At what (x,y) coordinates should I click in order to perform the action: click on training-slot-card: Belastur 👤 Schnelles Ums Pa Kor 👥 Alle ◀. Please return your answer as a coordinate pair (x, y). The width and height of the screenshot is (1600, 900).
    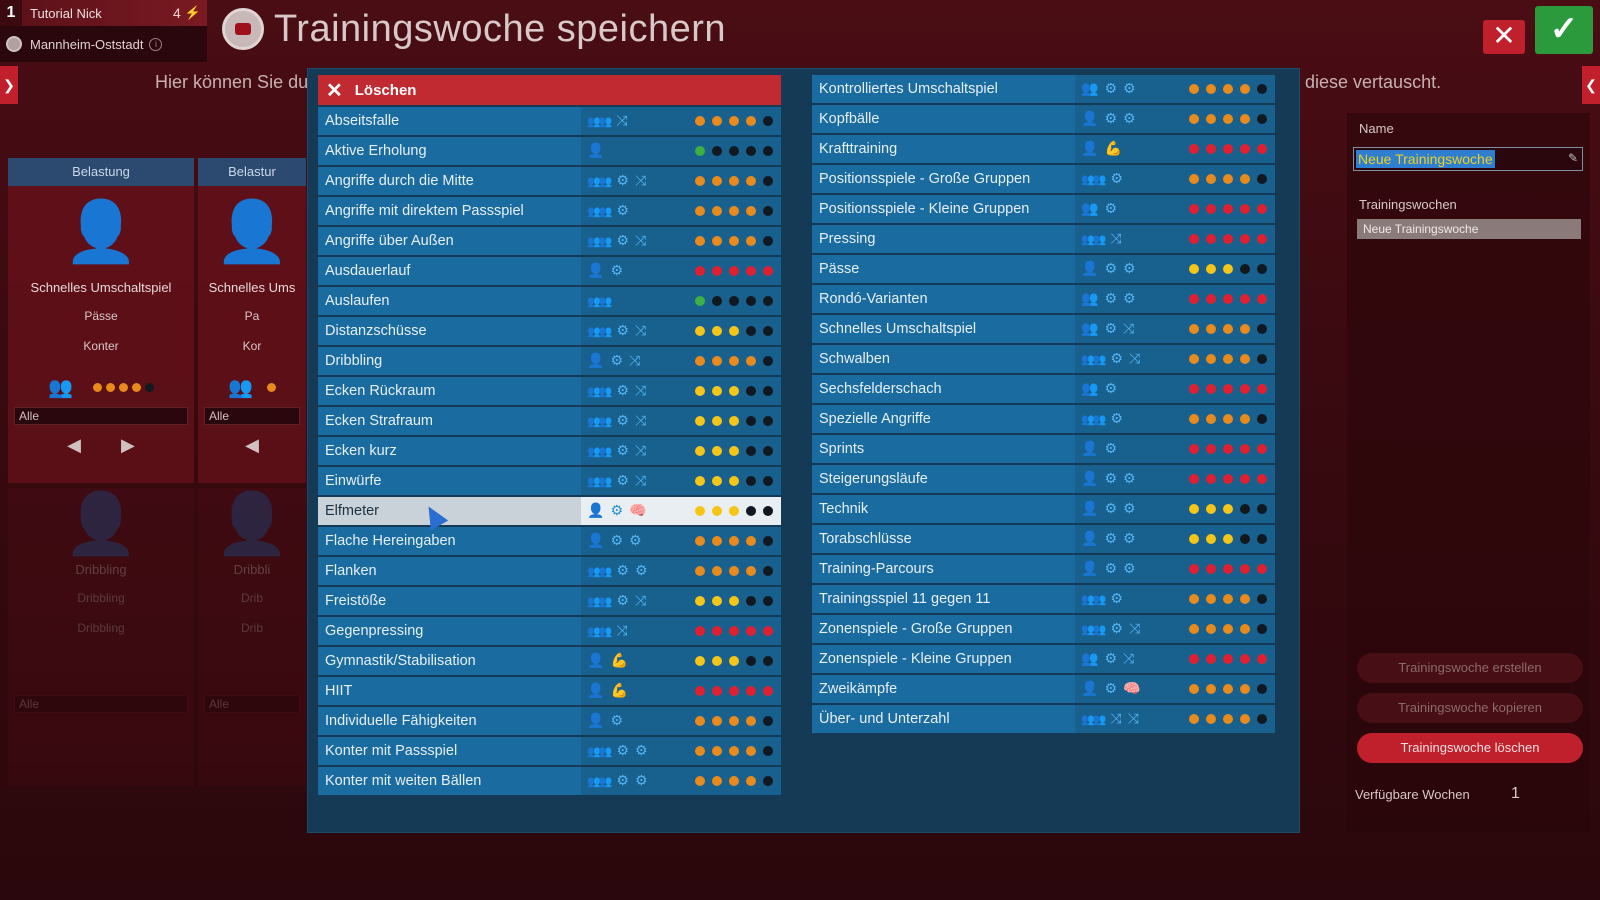
    Looking at the image, I should click on (252, 320).